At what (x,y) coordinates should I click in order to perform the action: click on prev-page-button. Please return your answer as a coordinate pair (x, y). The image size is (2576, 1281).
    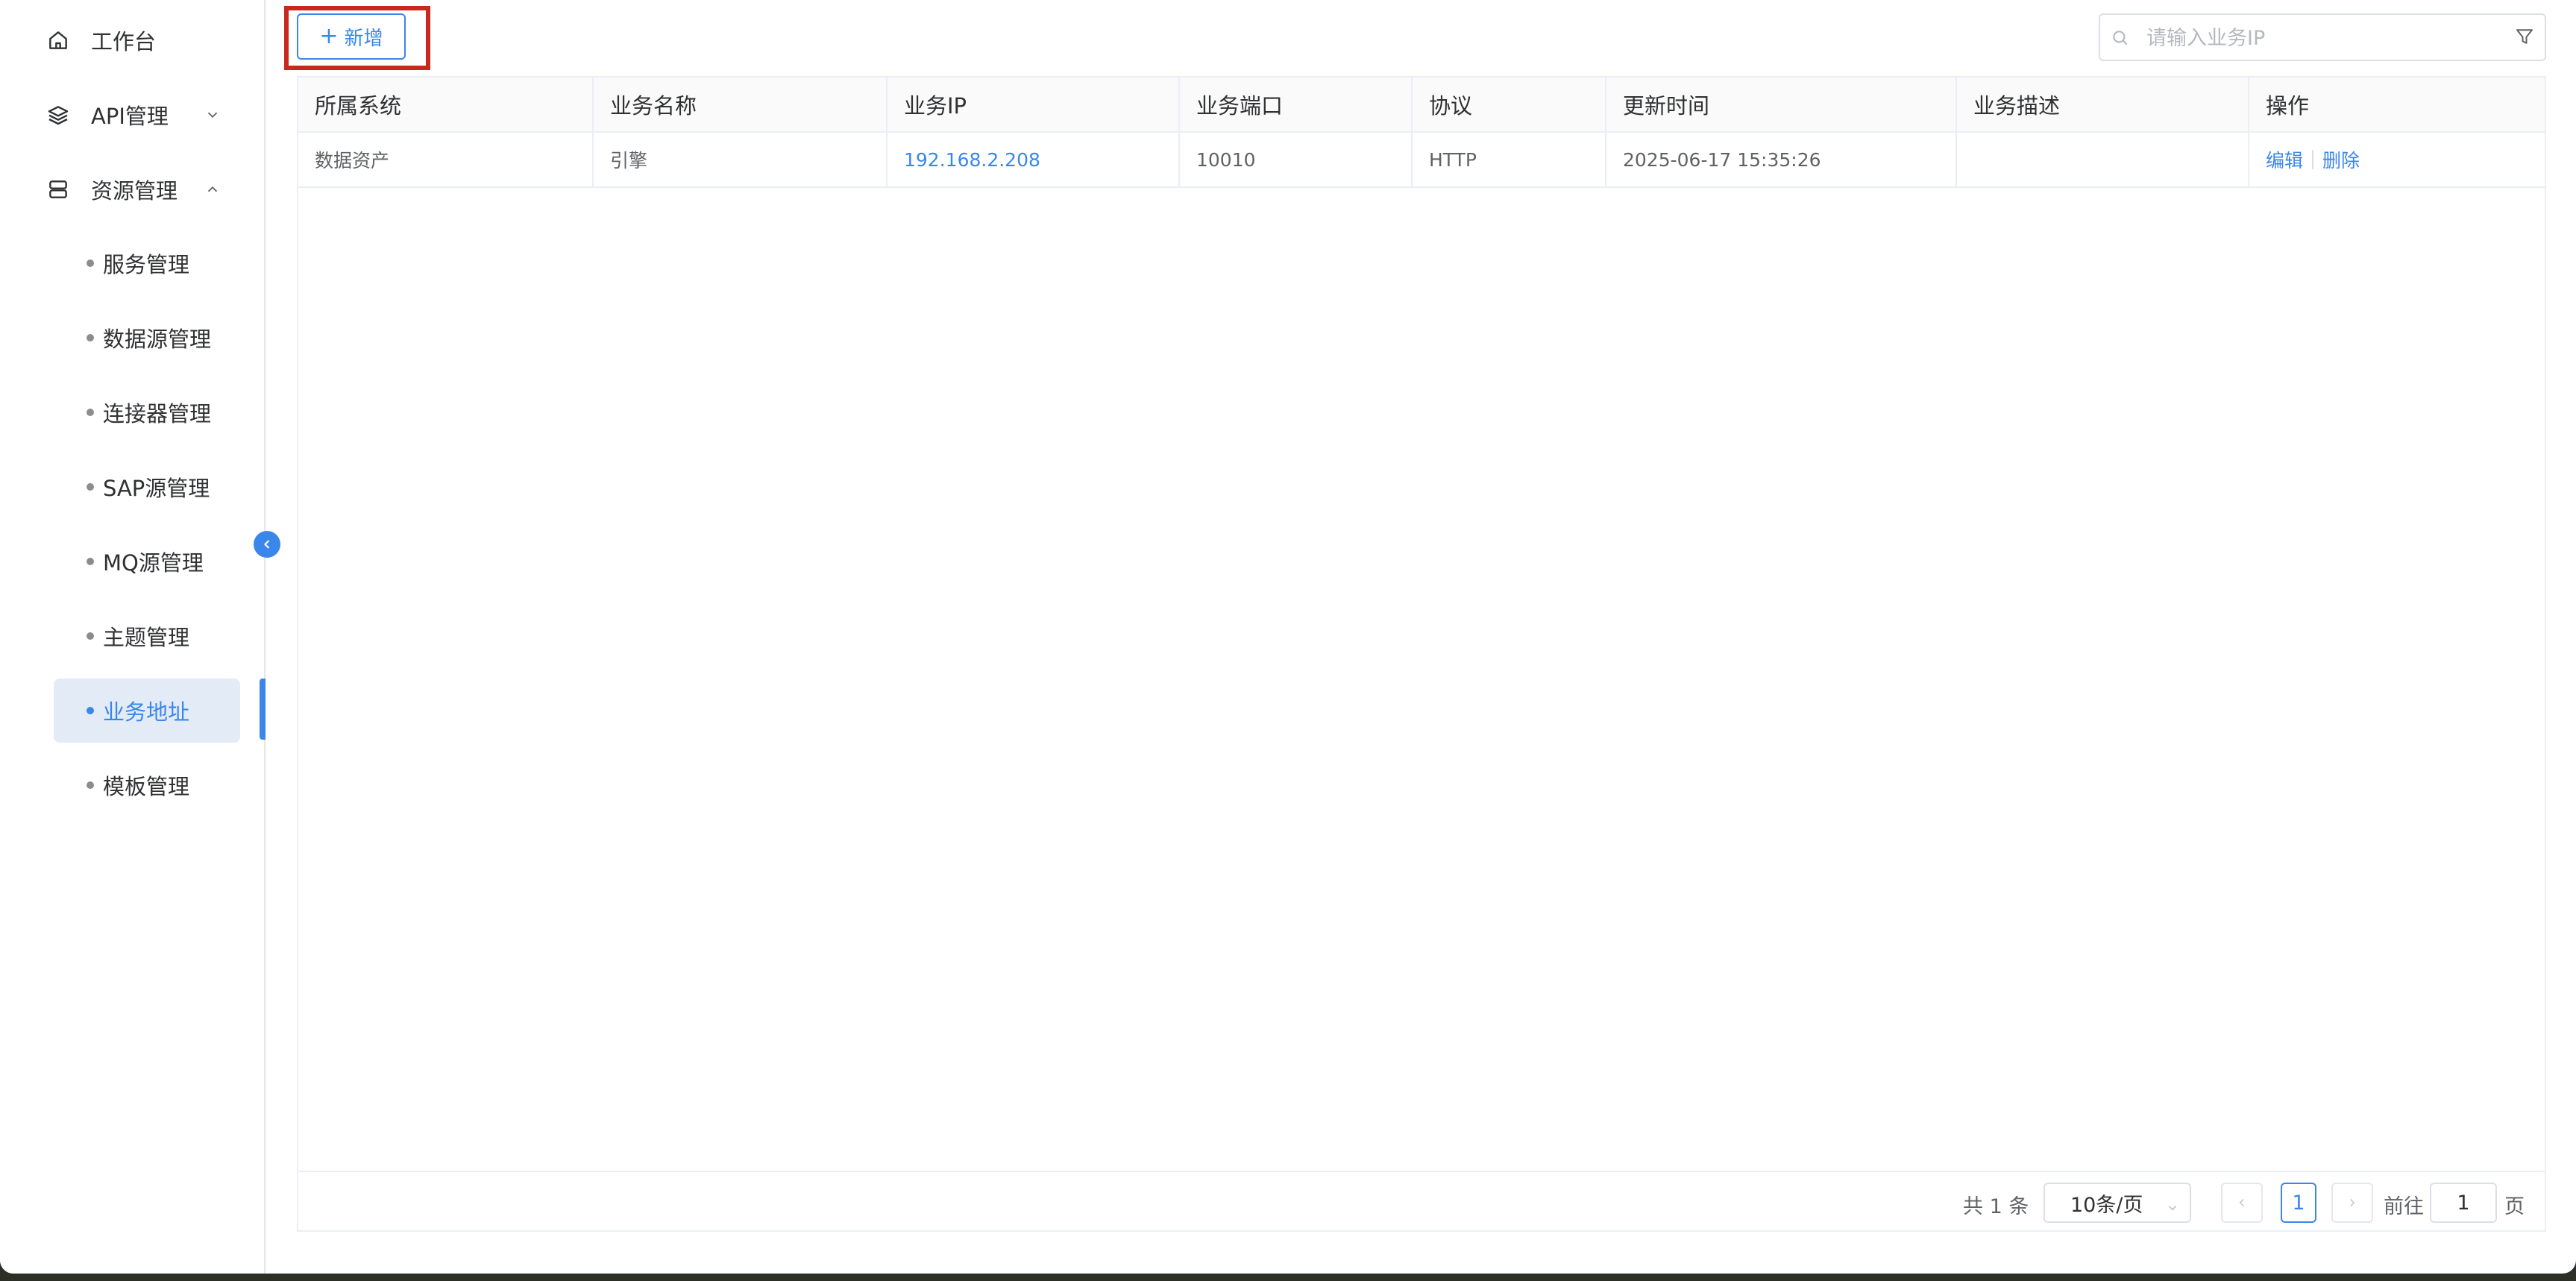
    Looking at the image, I should click on (2242, 1203).